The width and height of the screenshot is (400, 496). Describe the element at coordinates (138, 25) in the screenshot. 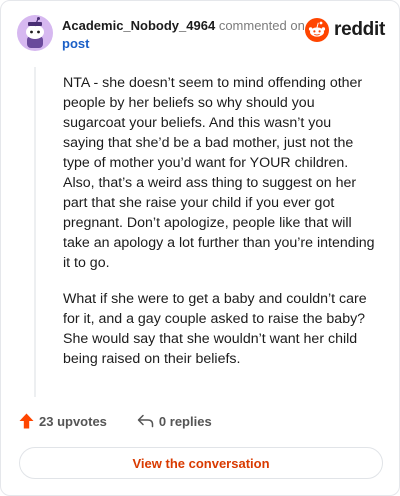

I see `username-link: Academic_Nobody_4964` at that location.